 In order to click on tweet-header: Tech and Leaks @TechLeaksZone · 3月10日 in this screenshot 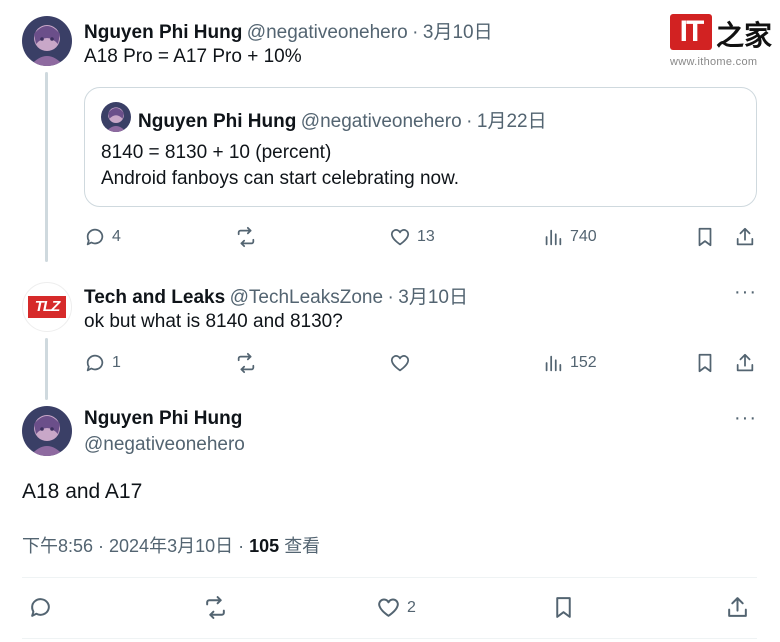, I will do `click(276, 295)`.